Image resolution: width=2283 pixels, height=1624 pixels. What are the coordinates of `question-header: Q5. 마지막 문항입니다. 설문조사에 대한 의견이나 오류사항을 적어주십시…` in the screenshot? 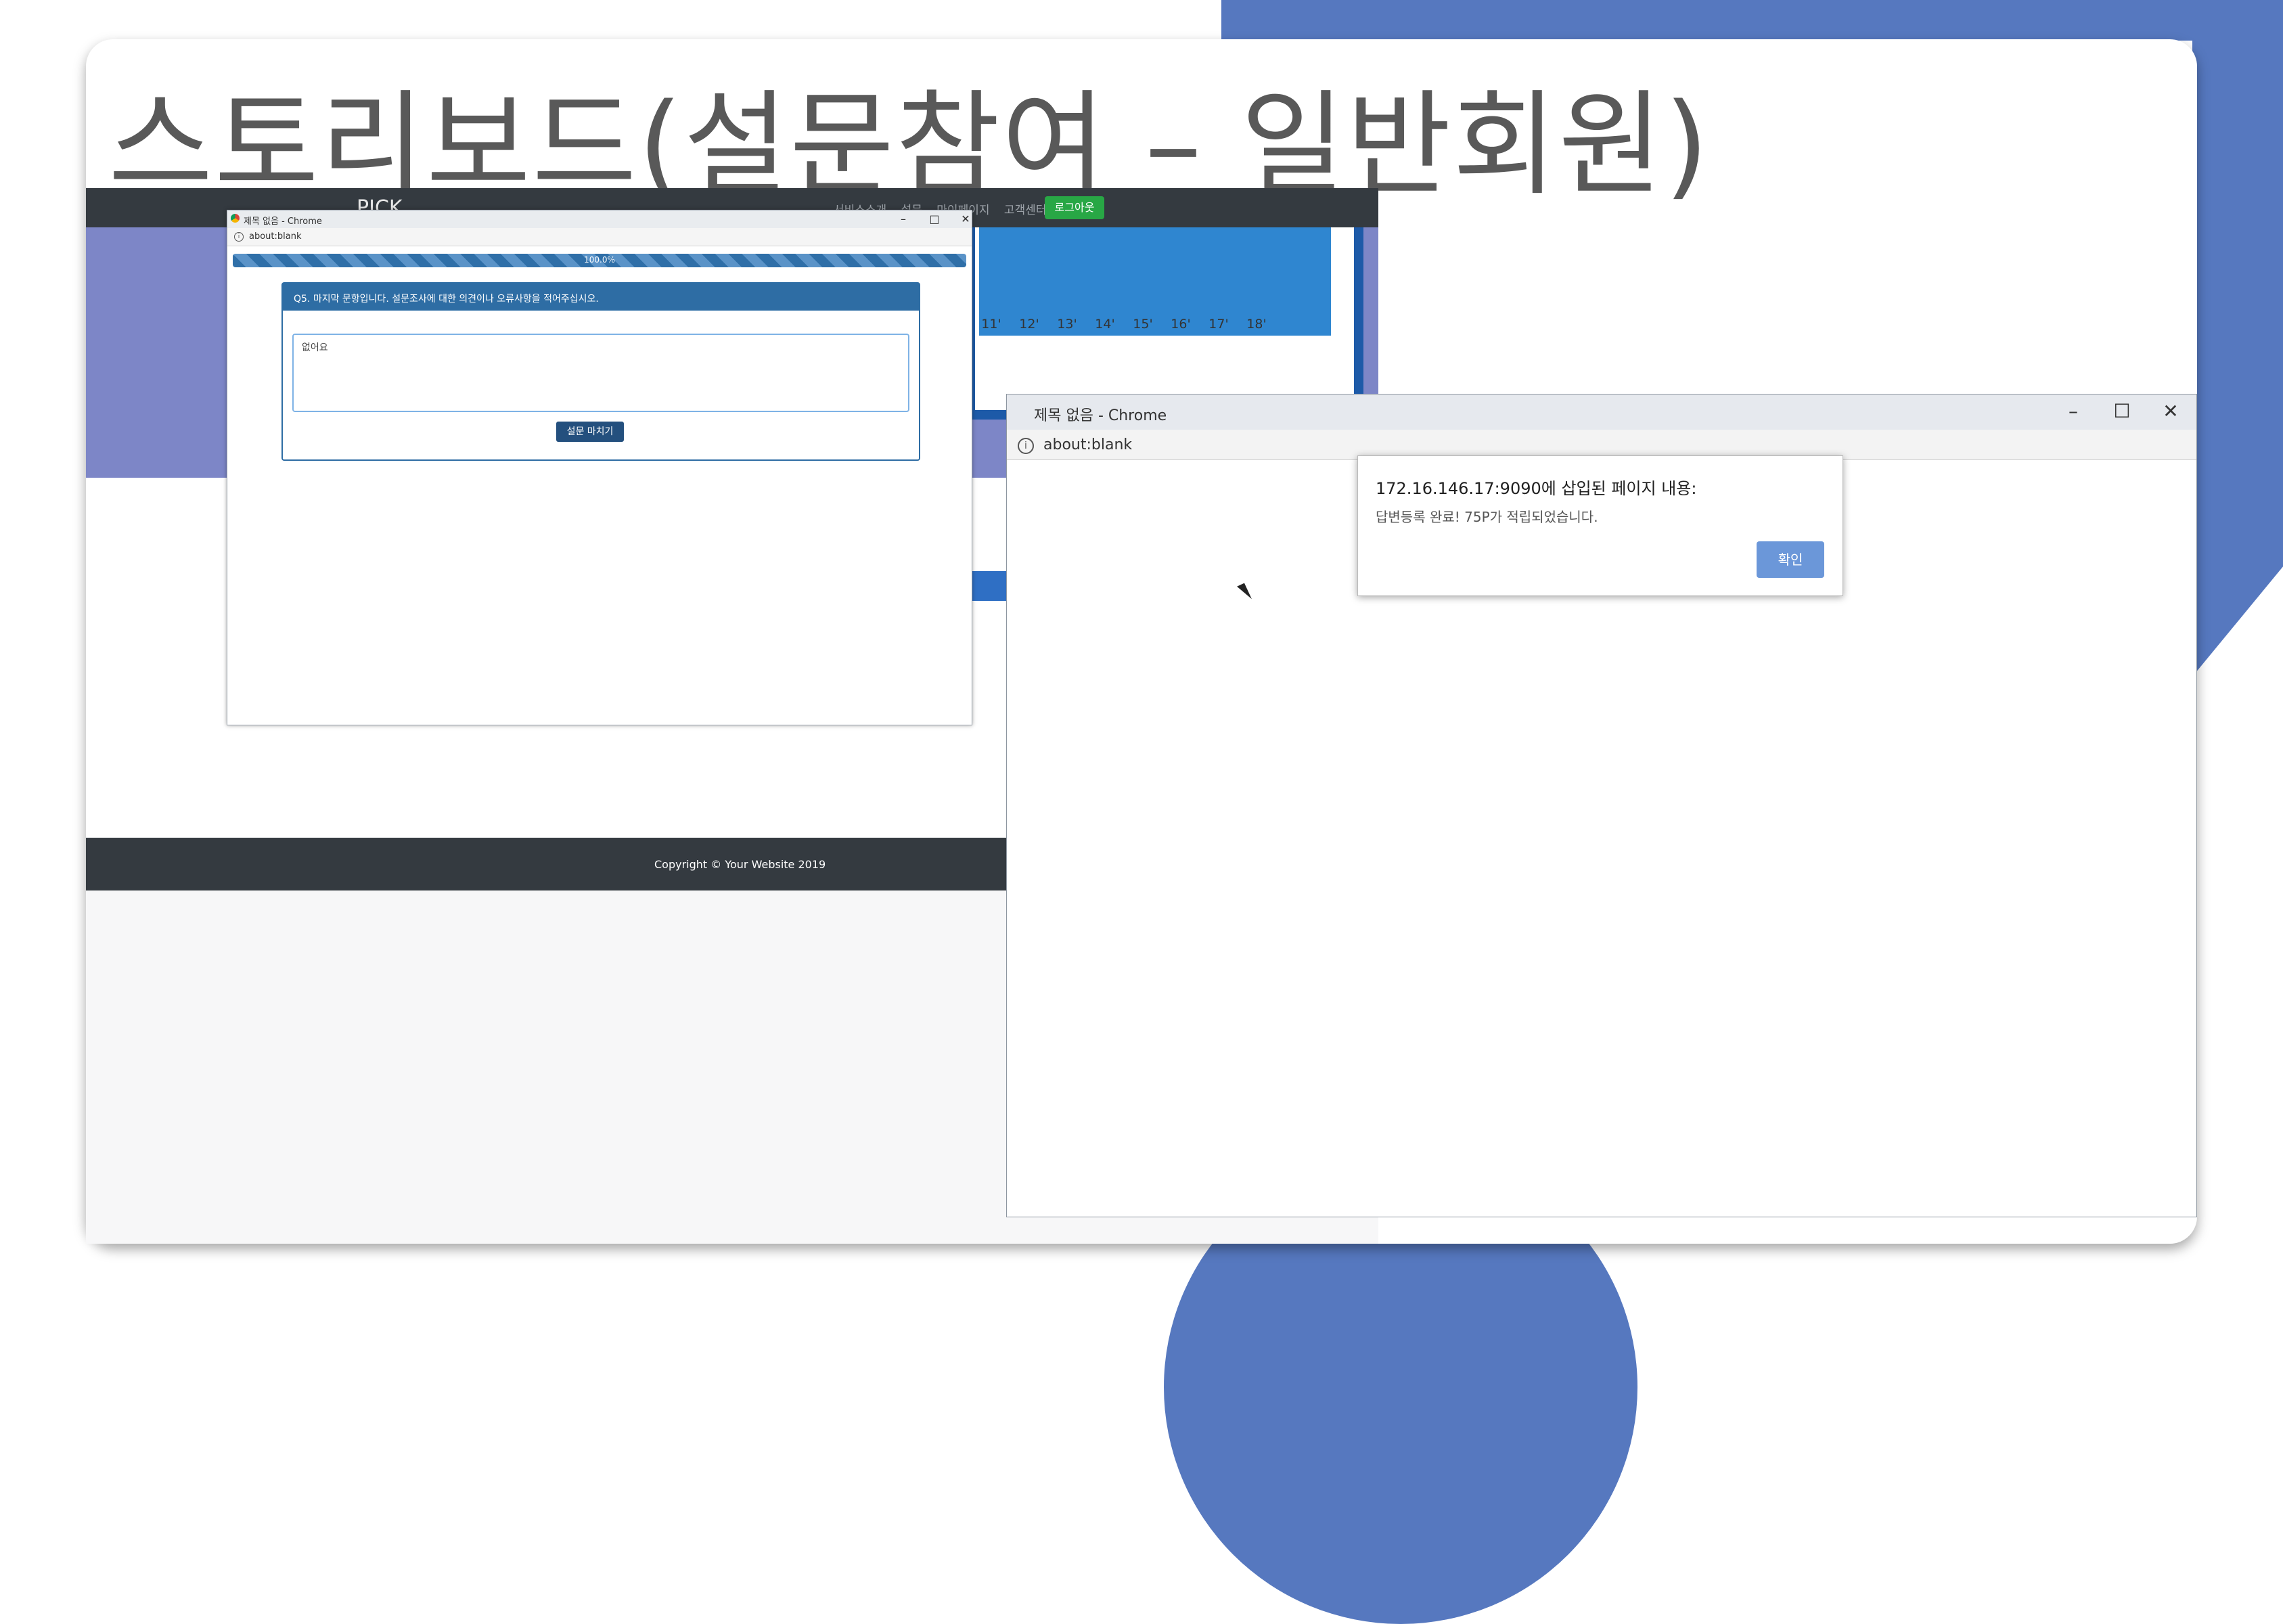 It's located at (601, 297).